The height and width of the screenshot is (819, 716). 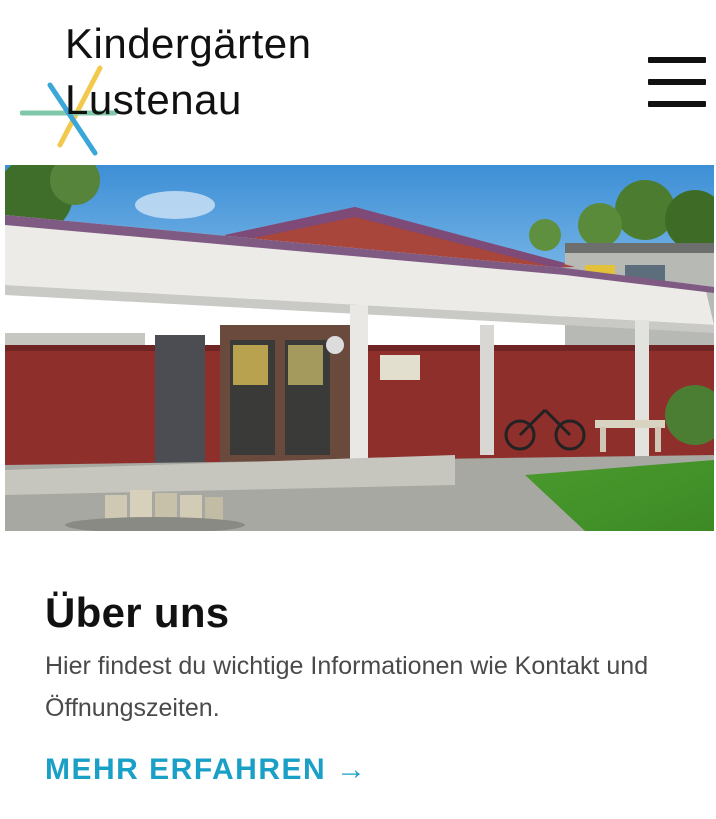 I want to click on logo-line-1: Kindergärten, so click(x=188, y=43).